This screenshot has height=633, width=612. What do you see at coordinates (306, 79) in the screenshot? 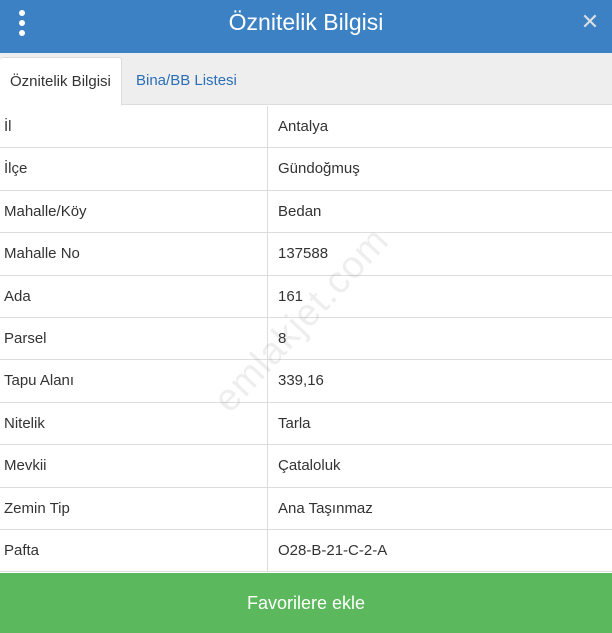
I see `tab-bar: Öznitelik Bilgisi Bina/BB Listesi` at bounding box center [306, 79].